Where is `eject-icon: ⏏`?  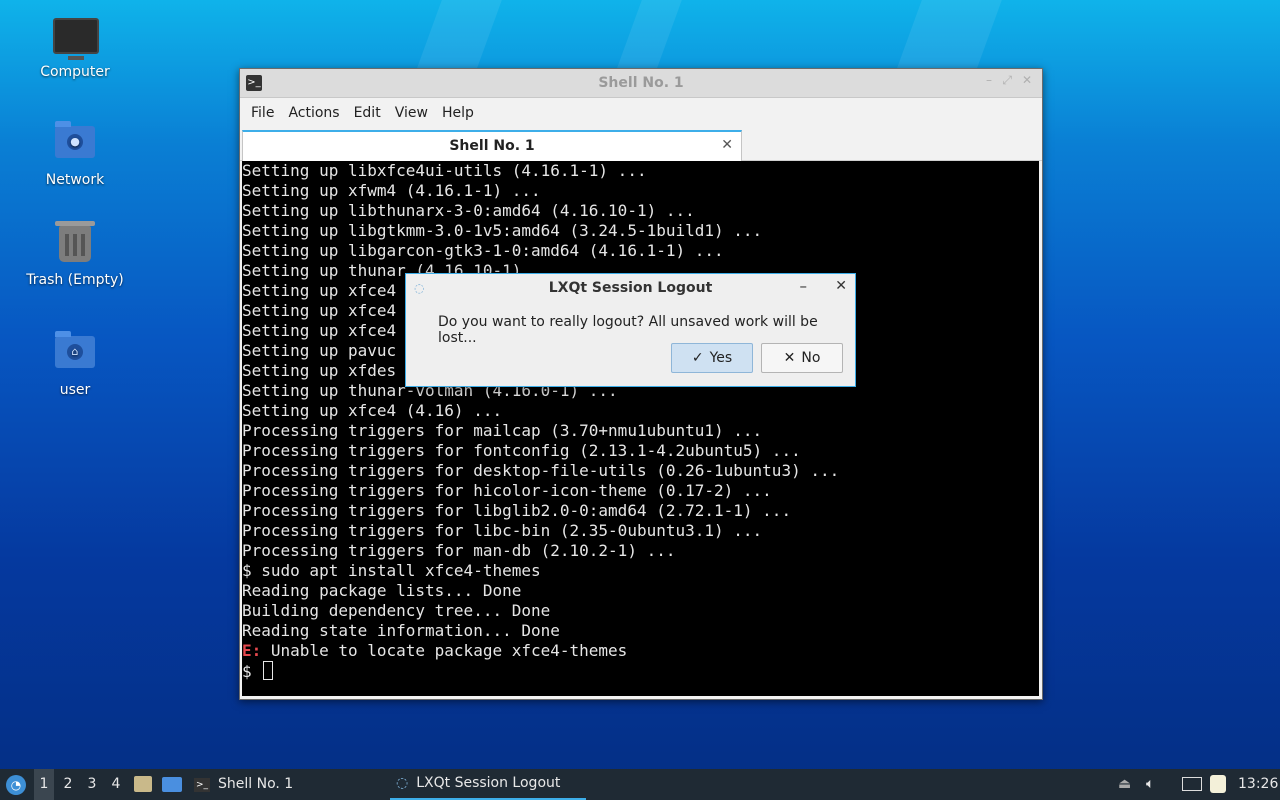 eject-icon: ⏏ is located at coordinates (1124, 784).